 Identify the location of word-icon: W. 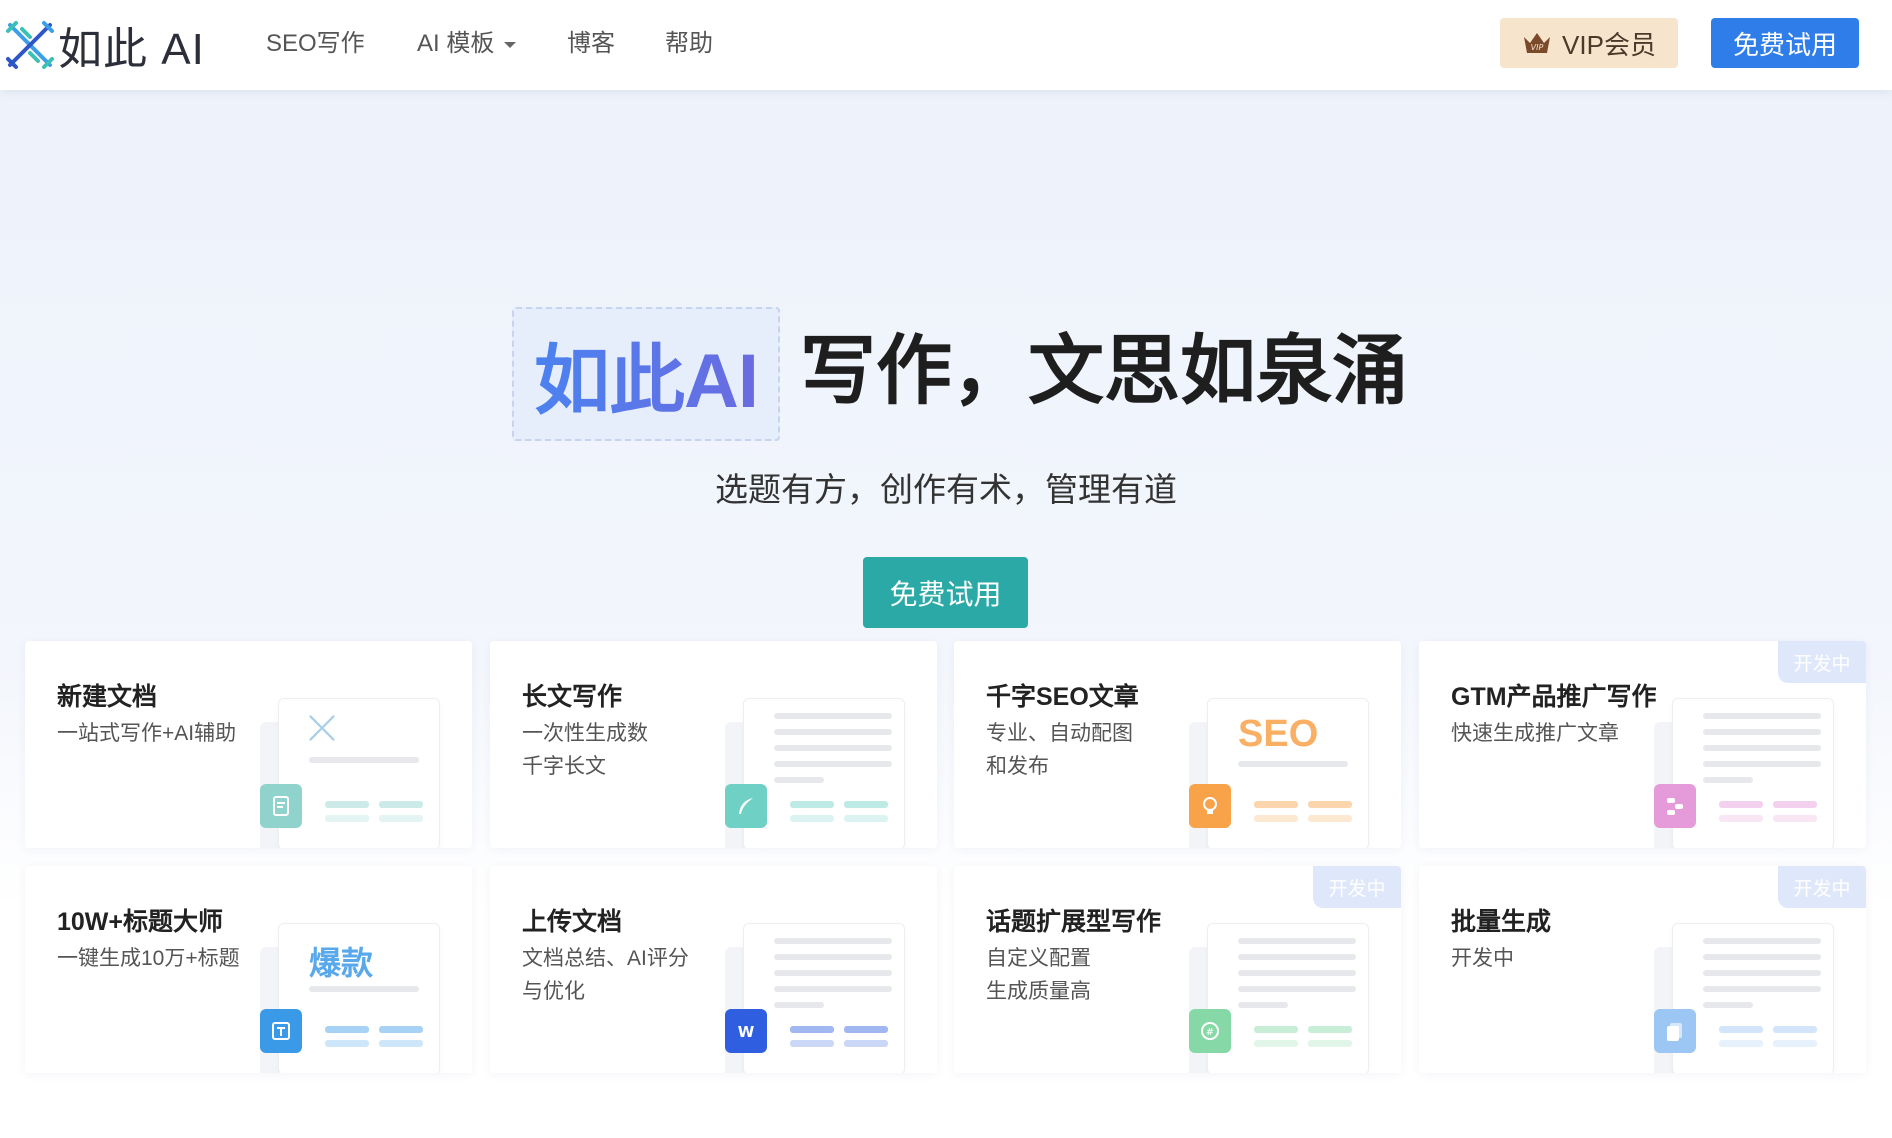
(746, 1031).